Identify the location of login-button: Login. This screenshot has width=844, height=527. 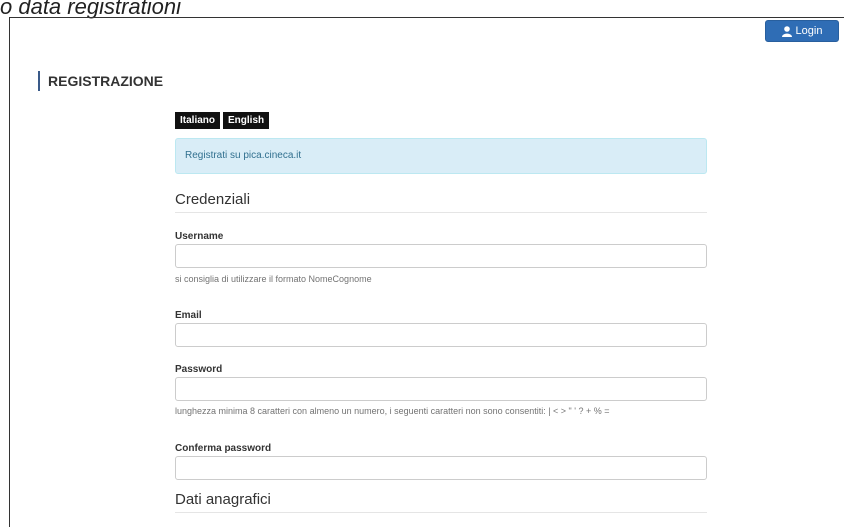
(802, 31).